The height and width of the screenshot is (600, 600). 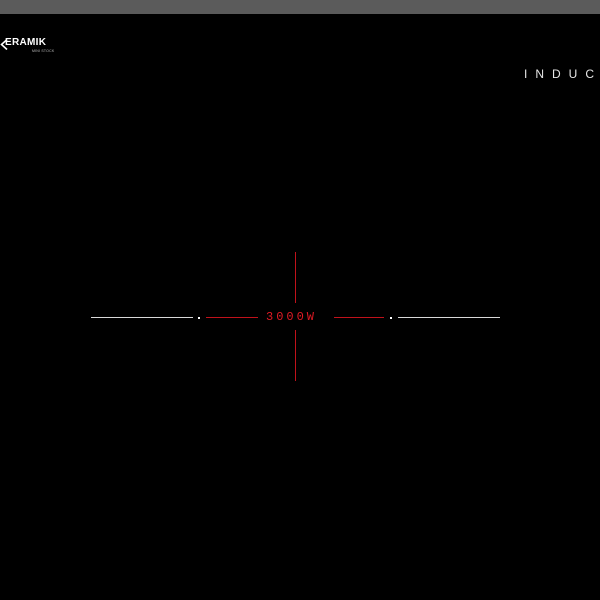 I want to click on brand-logo: ERAMIK MINI STOCK, so click(x=30, y=47).